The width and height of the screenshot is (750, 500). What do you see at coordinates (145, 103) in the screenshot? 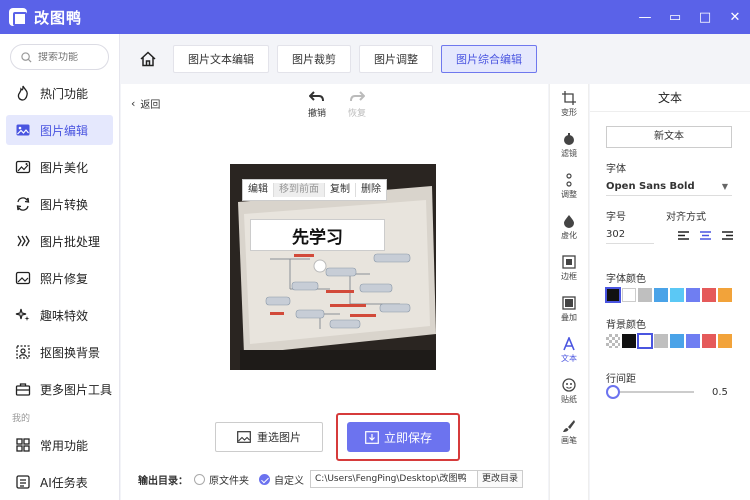
I see `back-button: ‹ 返回` at bounding box center [145, 103].